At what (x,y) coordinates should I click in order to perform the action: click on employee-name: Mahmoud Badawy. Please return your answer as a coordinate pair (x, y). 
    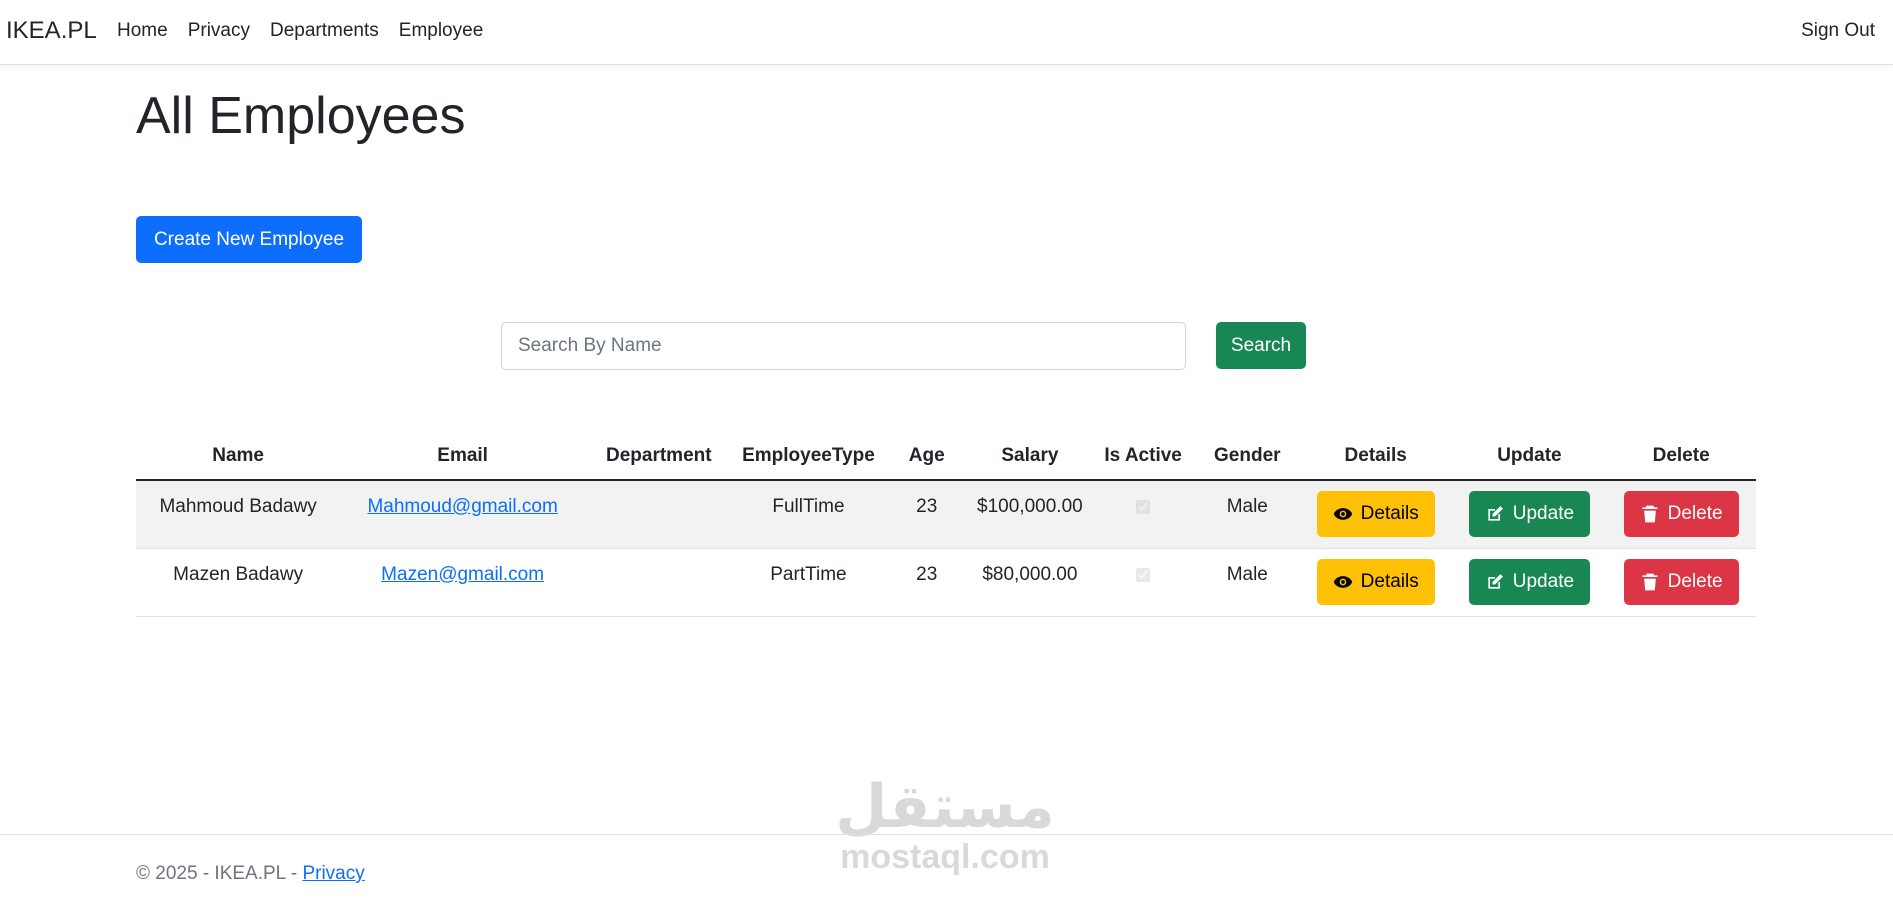
    Looking at the image, I should click on (238, 514).